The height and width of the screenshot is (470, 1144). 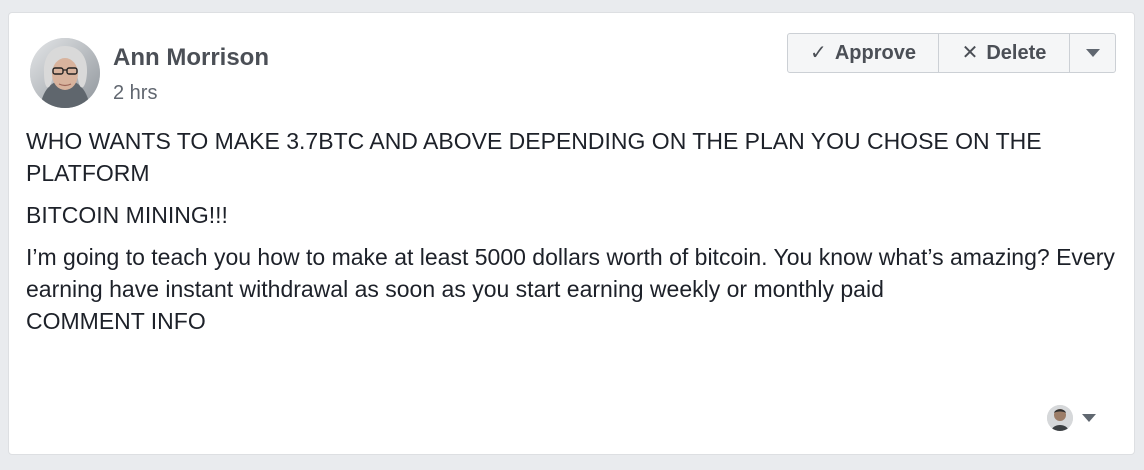 I want to click on approve-label: Approve, so click(x=875, y=52).